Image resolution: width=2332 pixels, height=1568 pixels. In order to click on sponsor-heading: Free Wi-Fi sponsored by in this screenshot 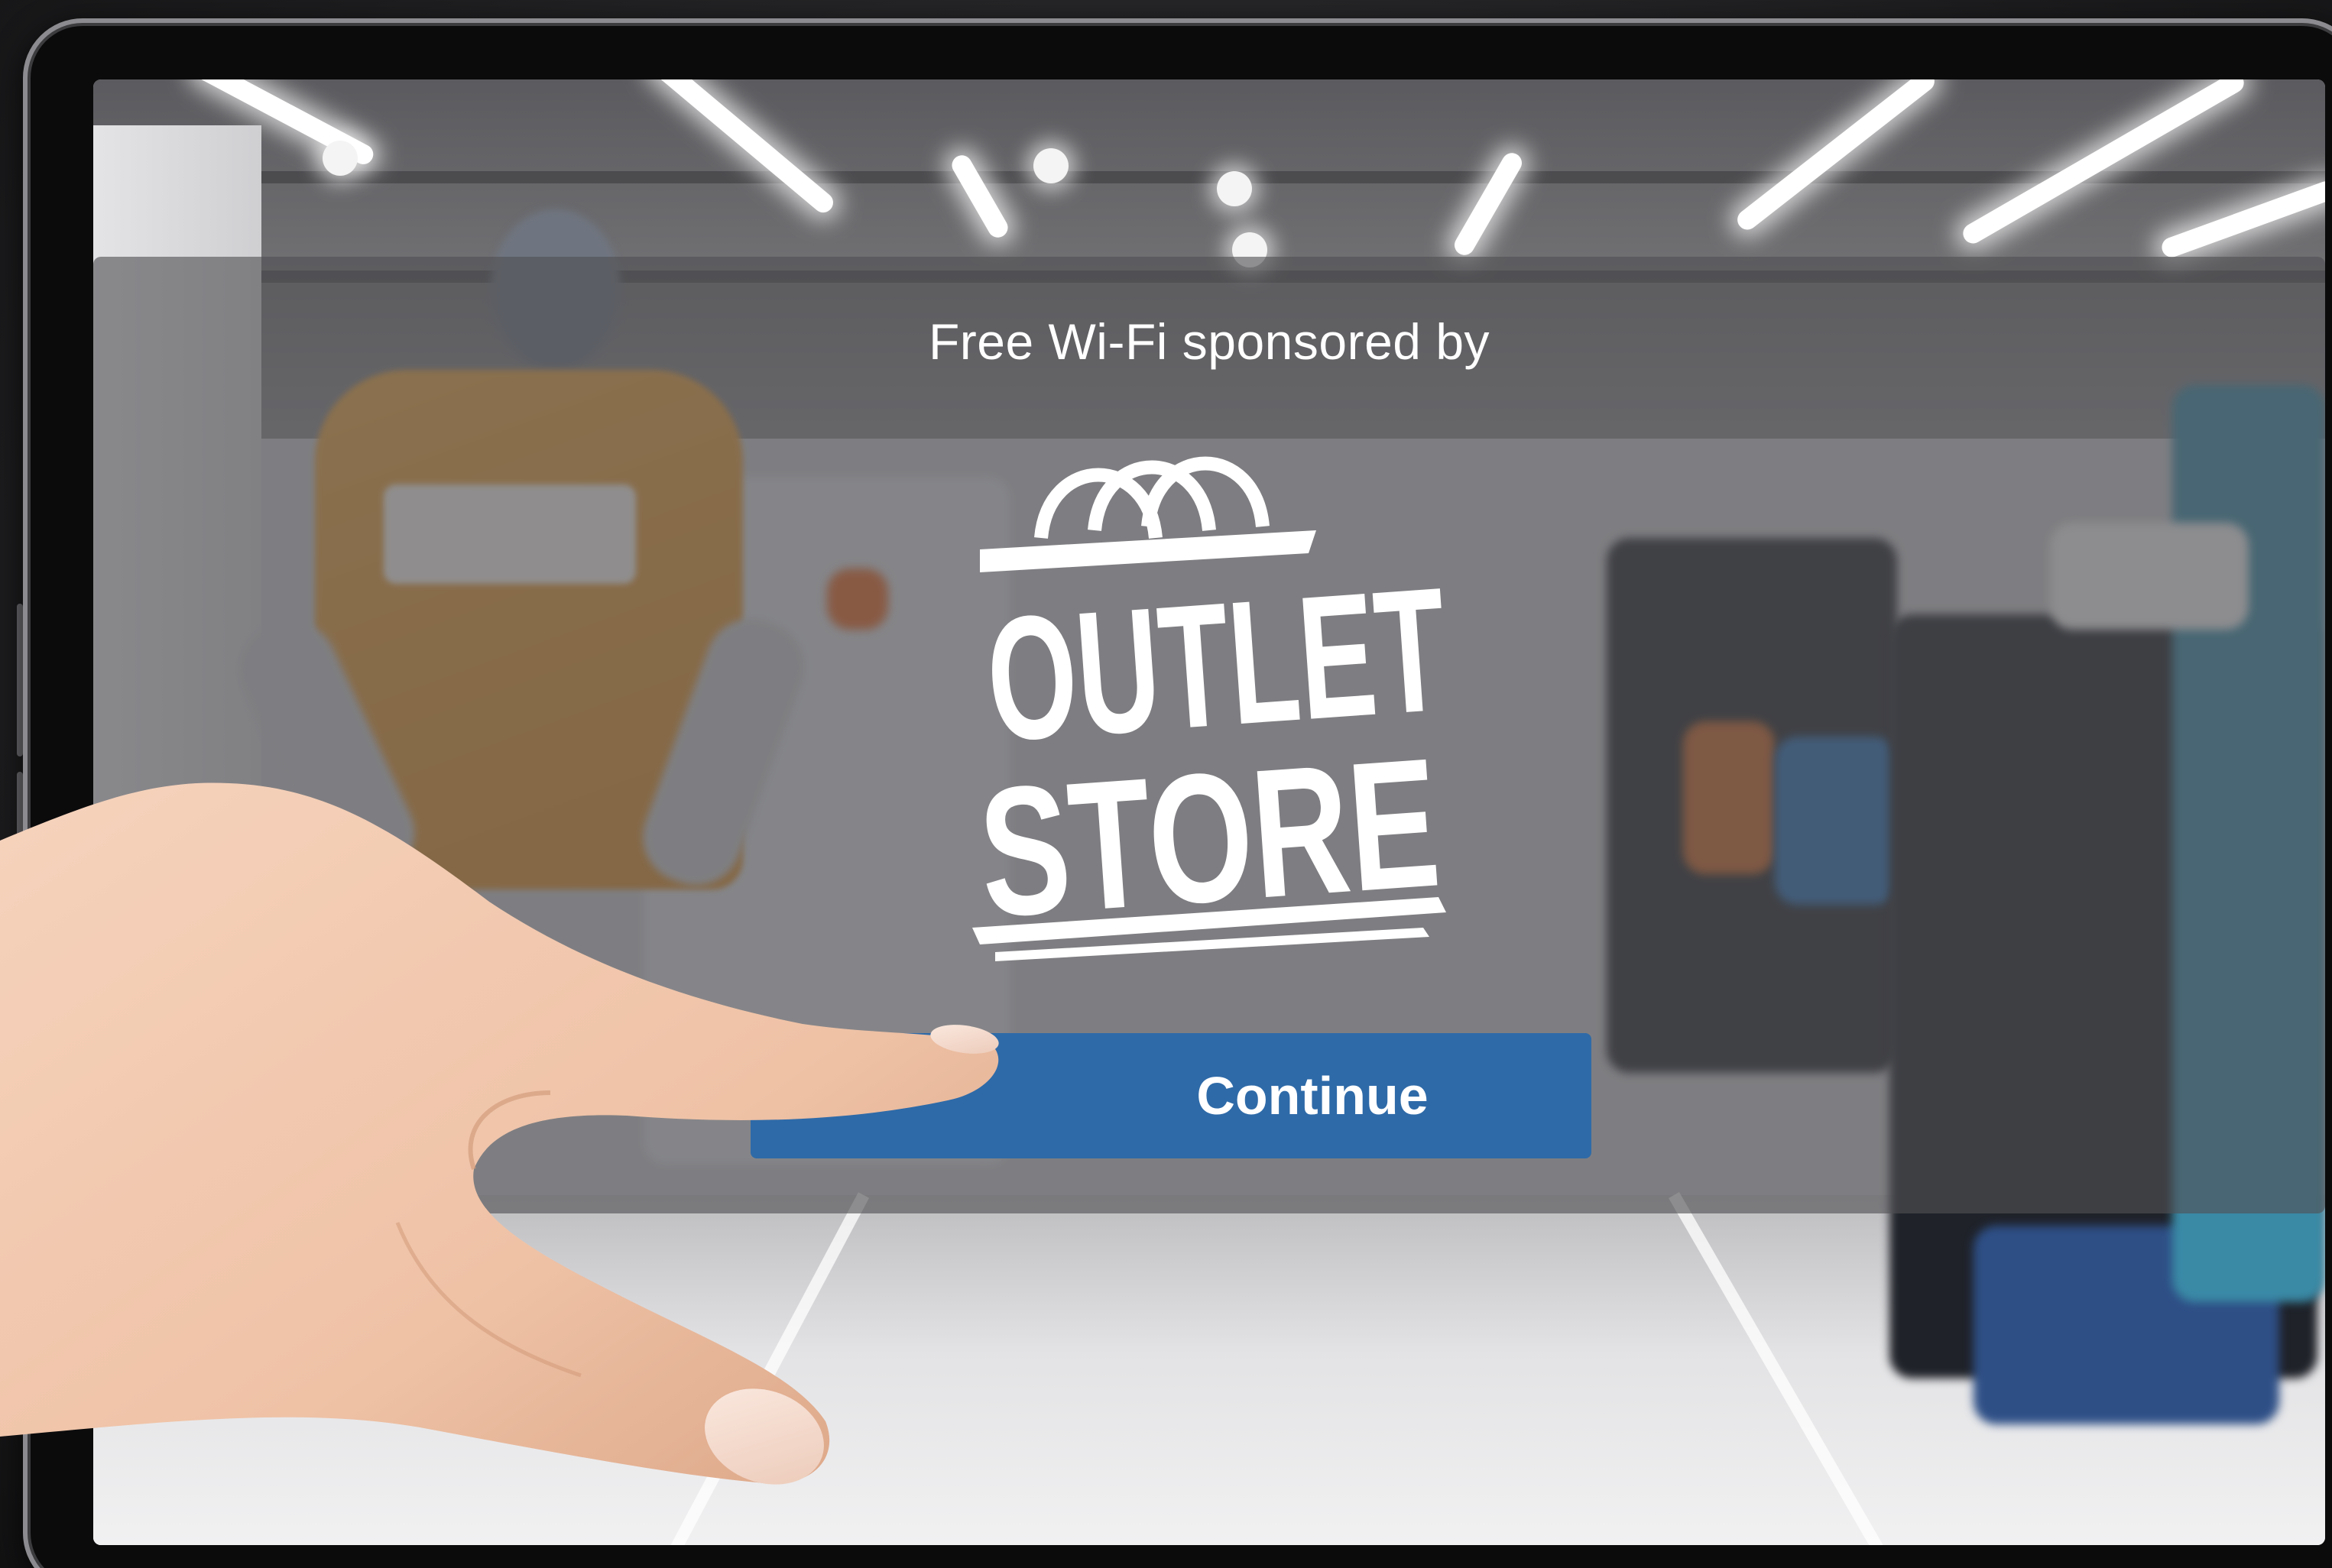, I will do `click(1209, 341)`.